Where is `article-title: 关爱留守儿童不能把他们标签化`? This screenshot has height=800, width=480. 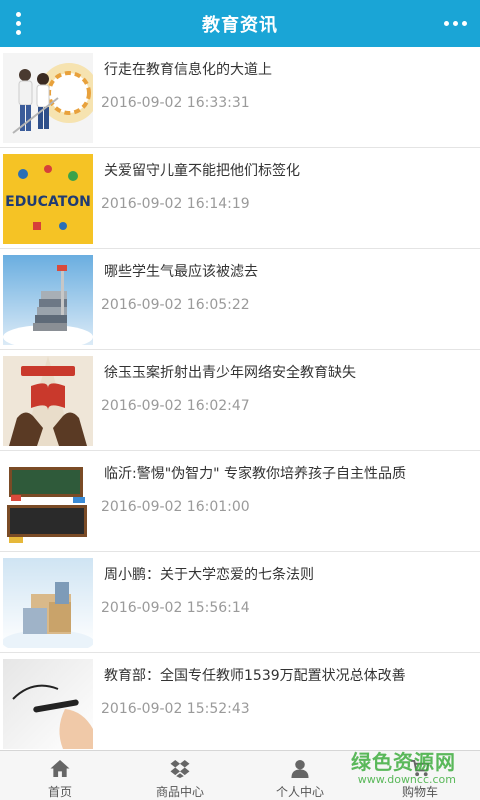 article-title: 关爱留守儿童不能把他们标签化 is located at coordinates (288, 170).